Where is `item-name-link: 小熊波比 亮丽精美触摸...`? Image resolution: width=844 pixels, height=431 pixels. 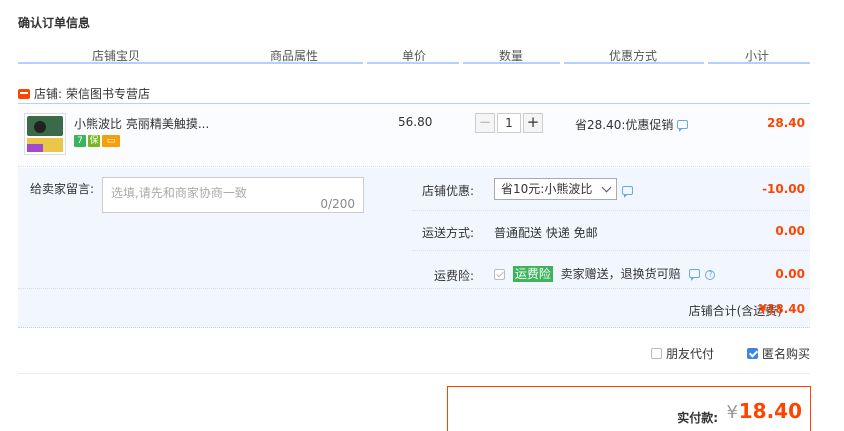 item-name-link: 小熊波比 亮丽精美触摸... is located at coordinates (141, 123).